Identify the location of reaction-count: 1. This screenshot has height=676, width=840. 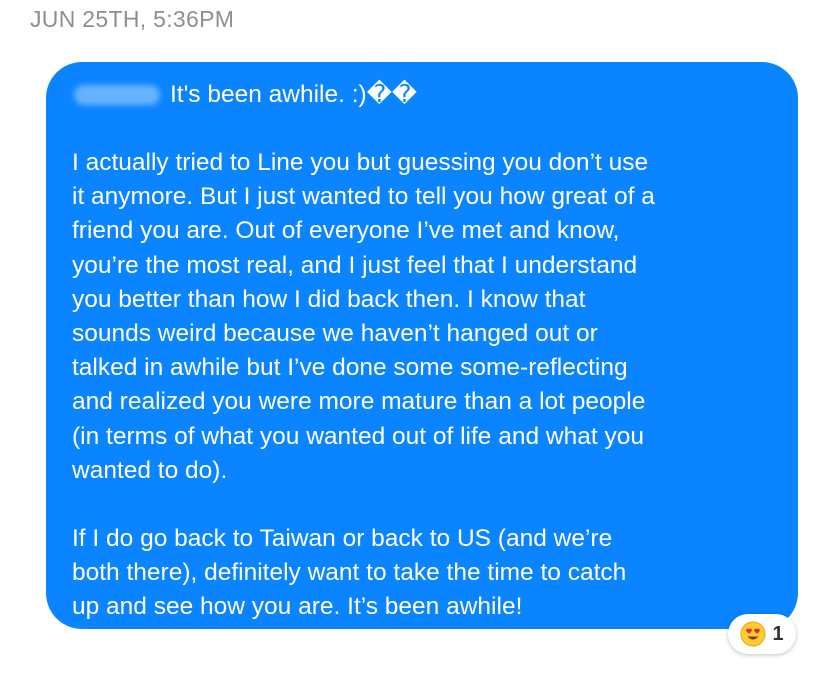
(778, 633).